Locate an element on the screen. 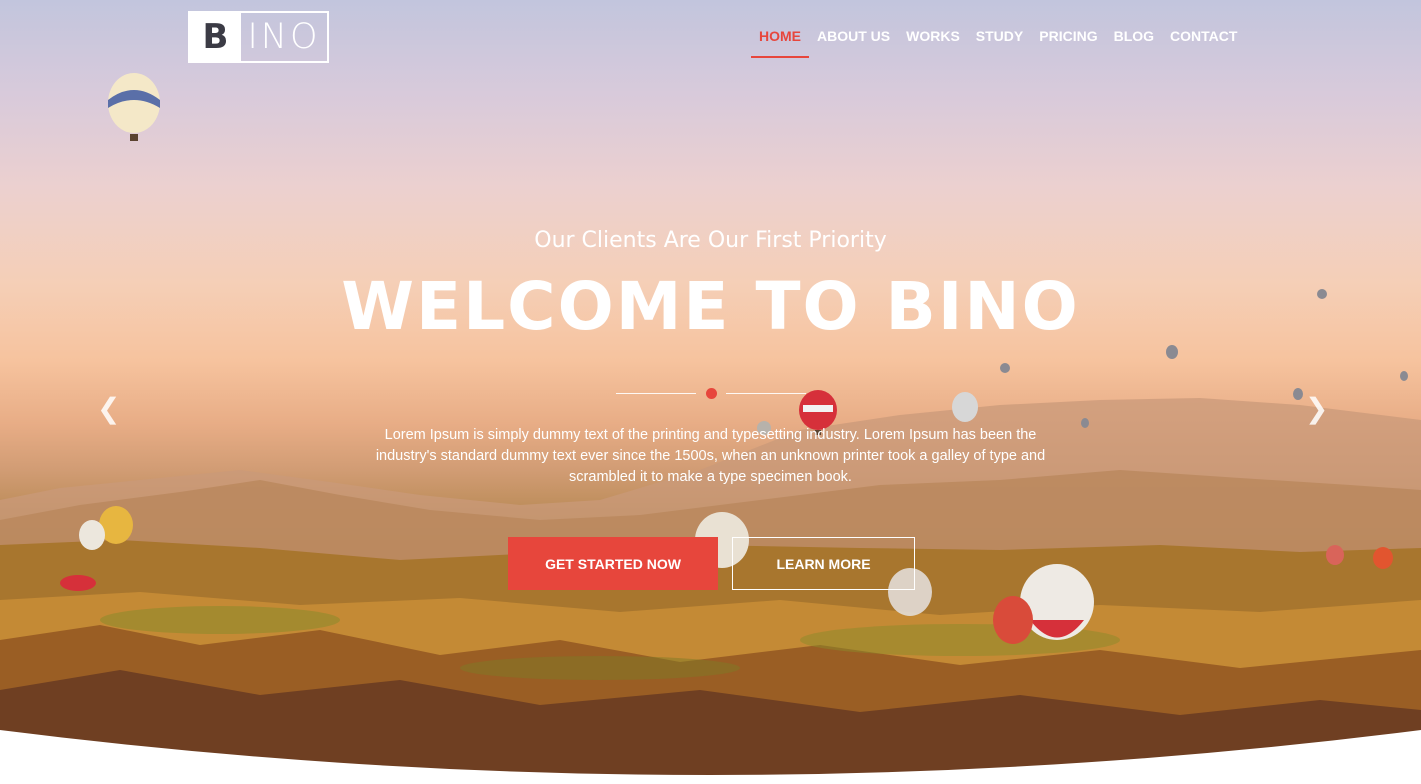 The height and width of the screenshot is (784, 1421). nav-study: STUDY is located at coordinates (999, 41).